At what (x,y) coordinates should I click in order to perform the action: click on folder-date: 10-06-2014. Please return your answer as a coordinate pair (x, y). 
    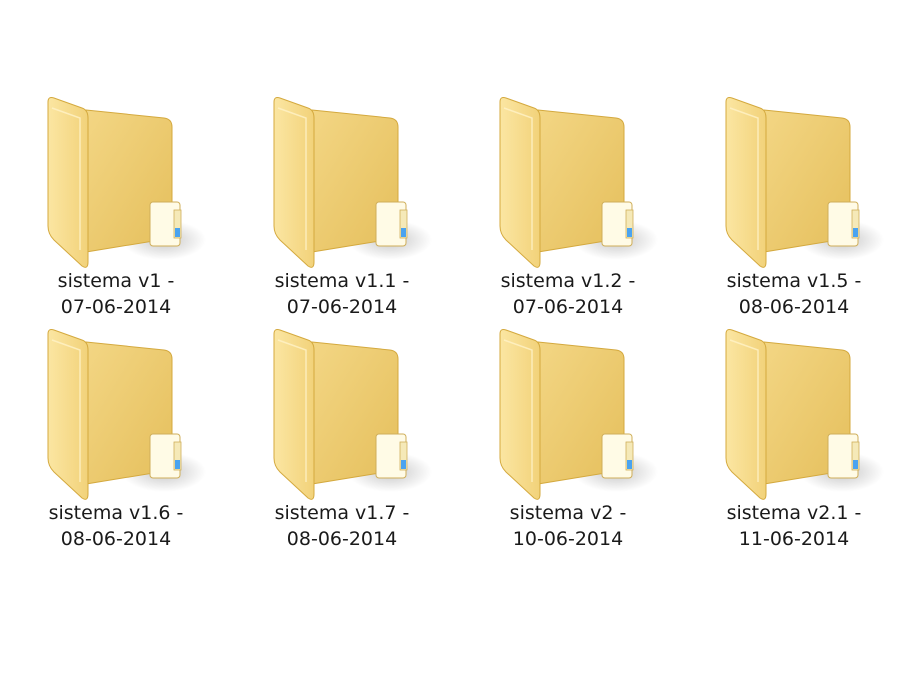
    Looking at the image, I should click on (568, 539).